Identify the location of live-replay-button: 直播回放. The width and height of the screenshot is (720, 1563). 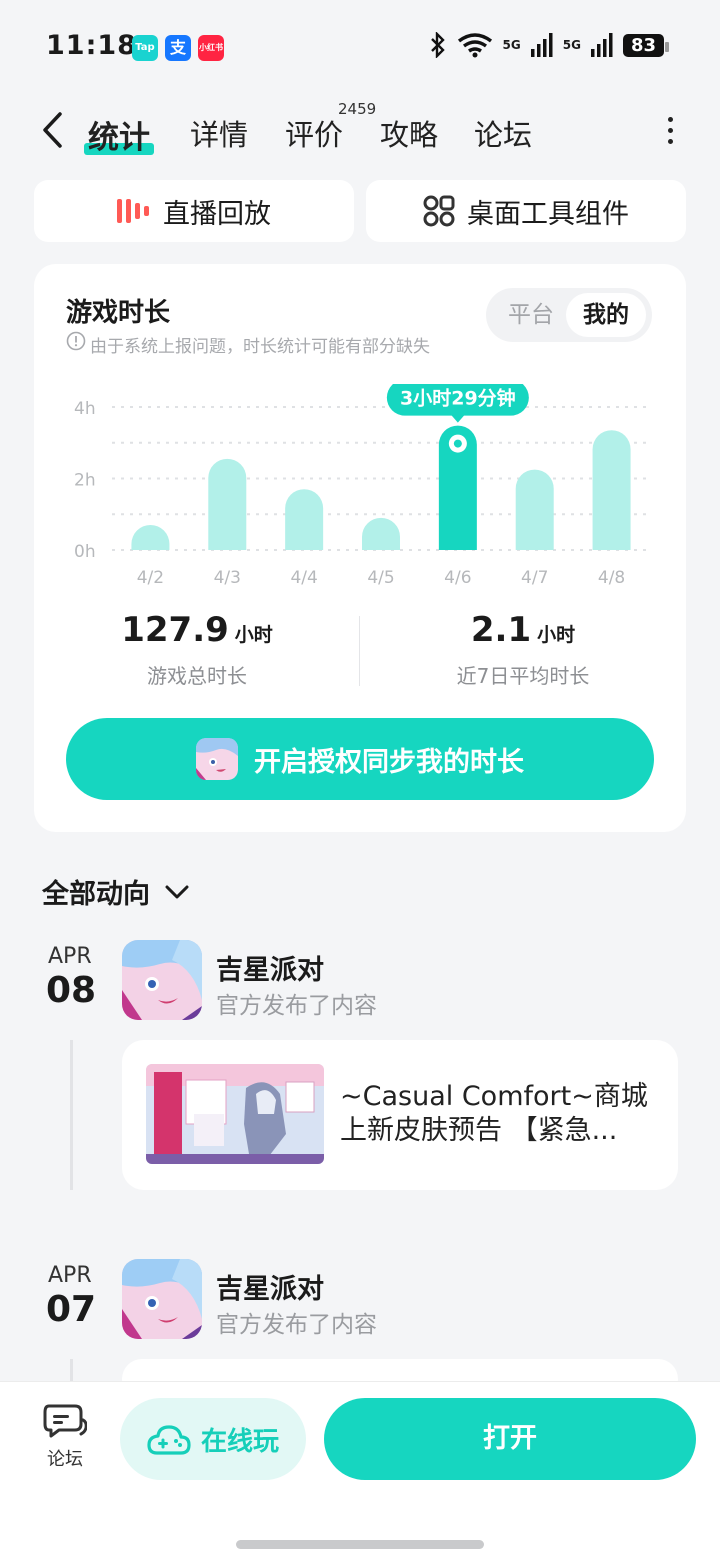
(194, 211).